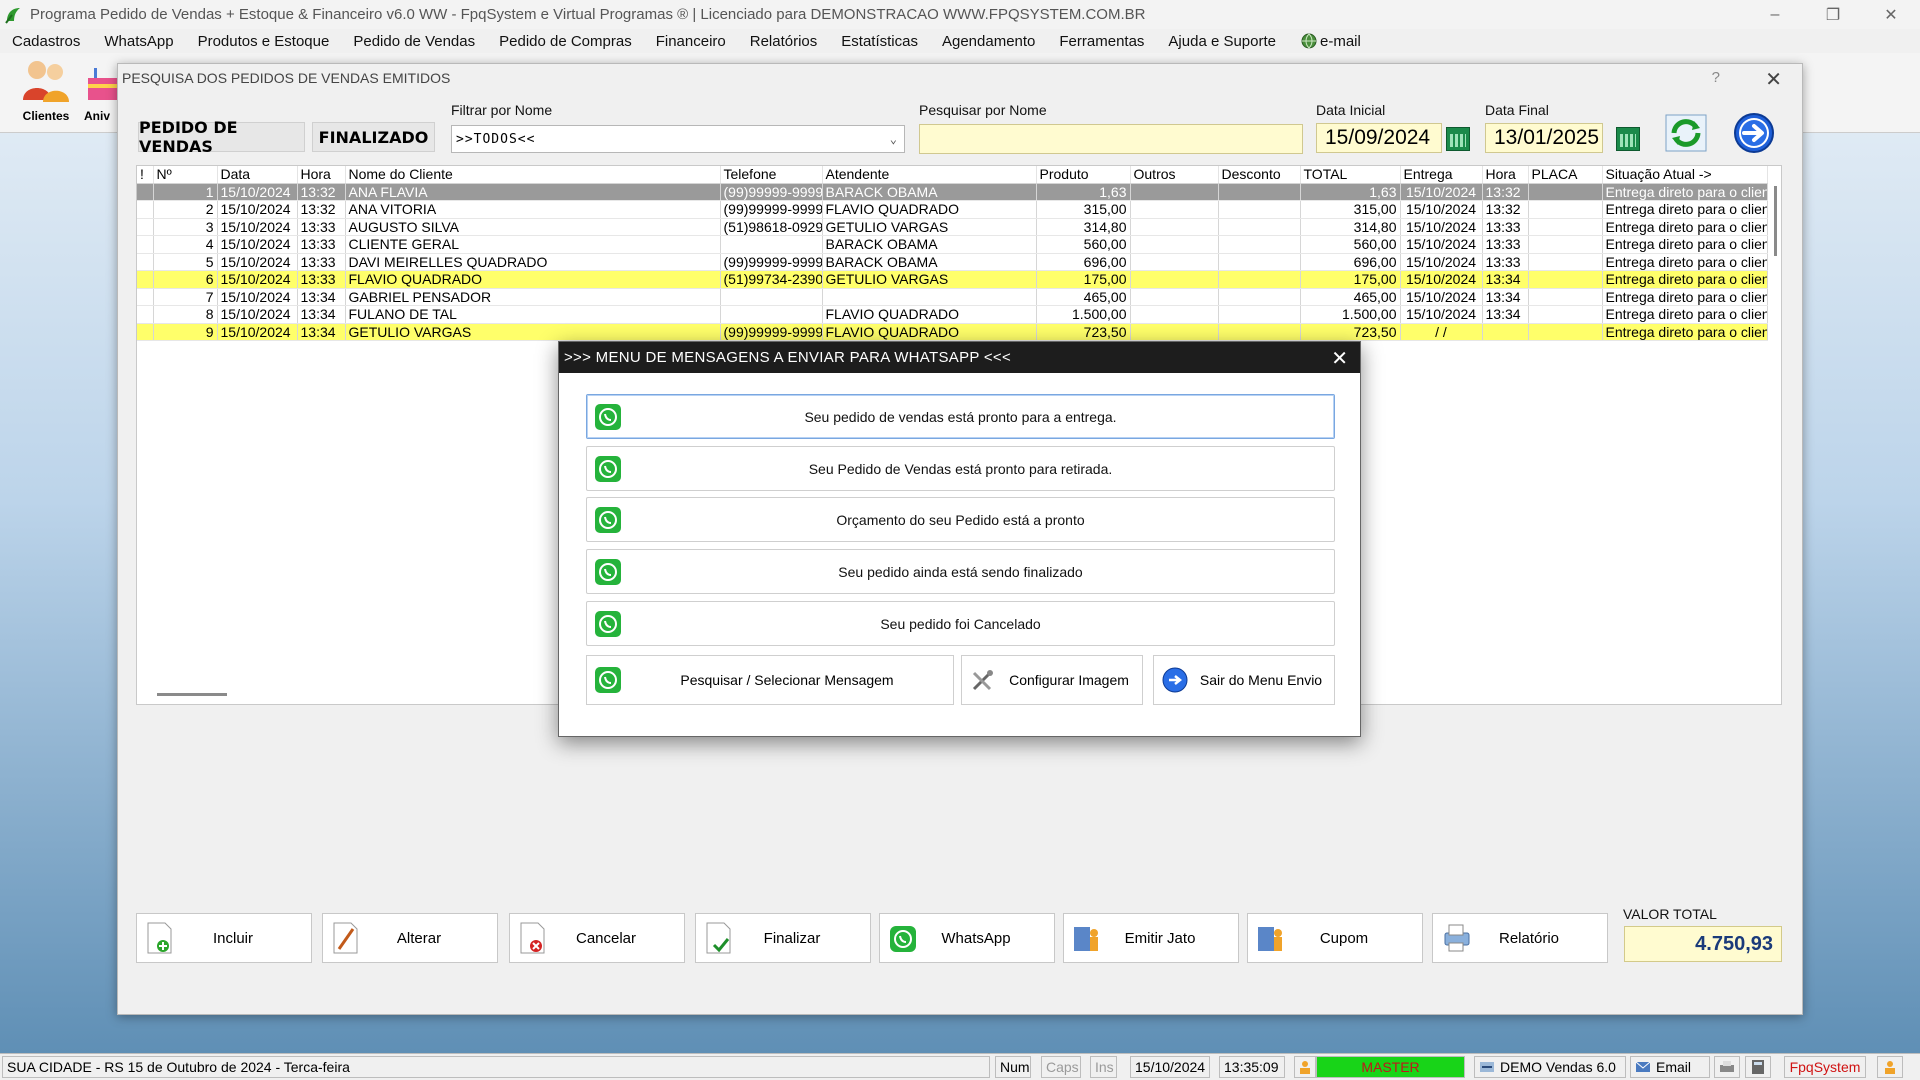 Image resolution: width=1920 pixels, height=1080 pixels. I want to click on toolbar-clientes-button: Clientes, so click(46, 89).